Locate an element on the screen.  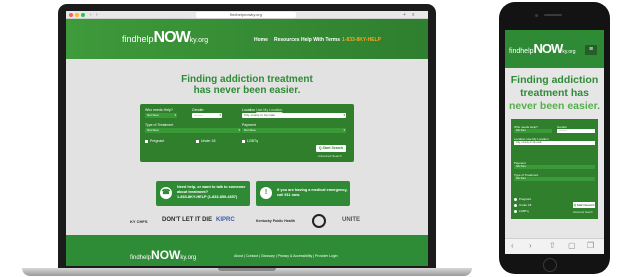
phone-camera is located at coordinates (536, 15).